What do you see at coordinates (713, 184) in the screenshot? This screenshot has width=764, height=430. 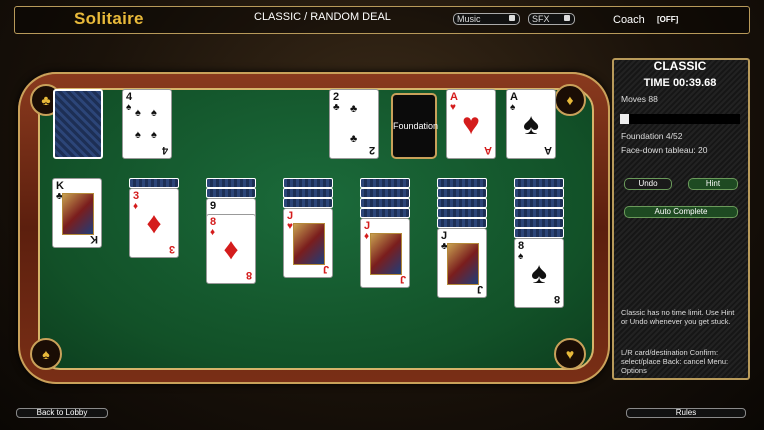 I see `hint-button: Hint` at bounding box center [713, 184].